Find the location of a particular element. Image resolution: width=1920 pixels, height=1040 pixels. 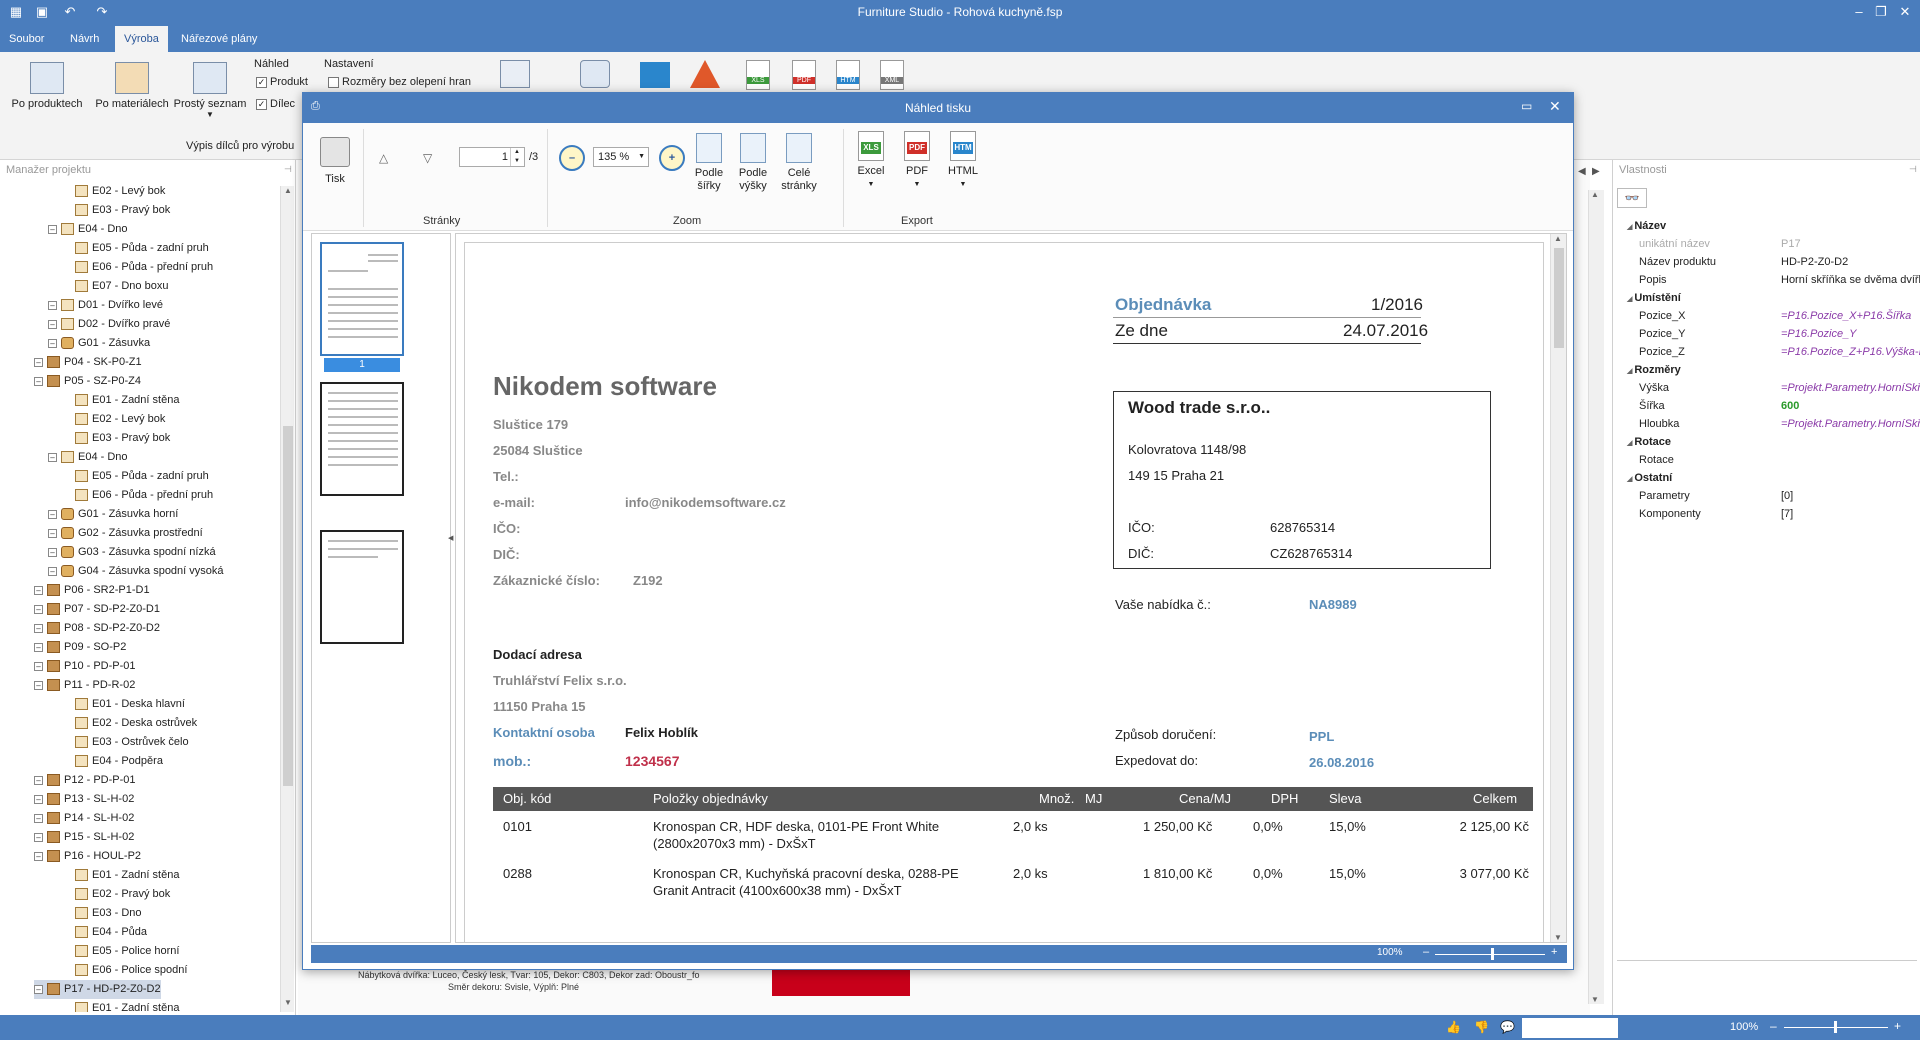

tree-item: E02 - Pravý bok is located at coordinates (122, 894).